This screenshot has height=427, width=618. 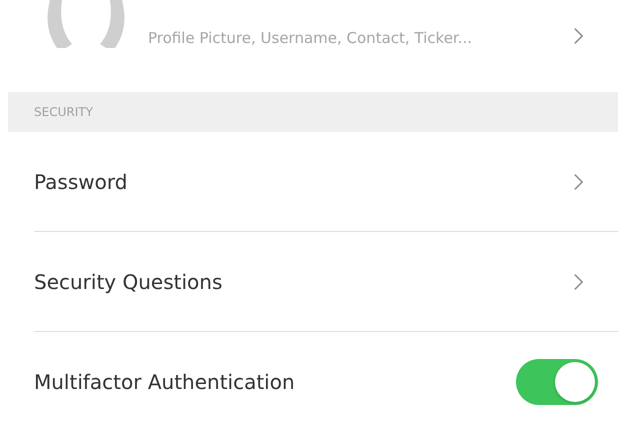 What do you see at coordinates (81, 182) in the screenshot?
I see `row-label: Password` at bounding box center [81, 182].